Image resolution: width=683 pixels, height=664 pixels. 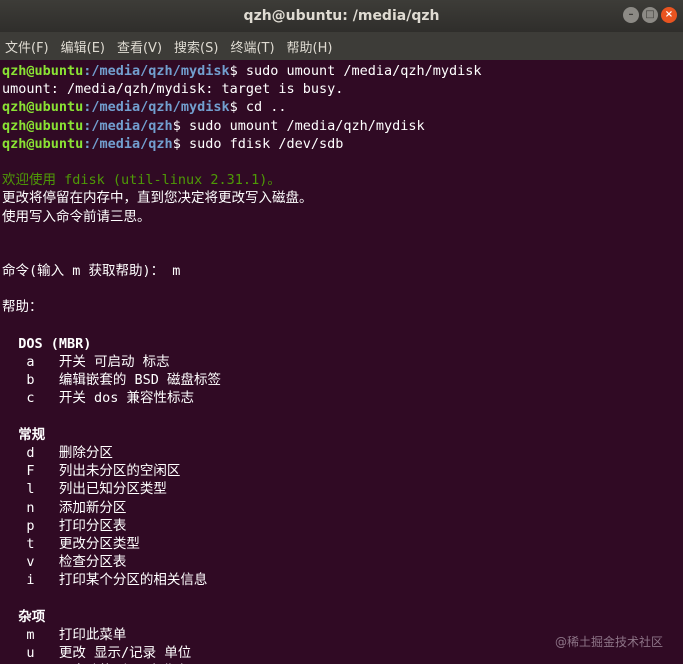 What do you see at coordinates (97, 653) in the screenshot?
I see `output-text: u 更改 显示/记录 单位` at bounding box center [97, 653].